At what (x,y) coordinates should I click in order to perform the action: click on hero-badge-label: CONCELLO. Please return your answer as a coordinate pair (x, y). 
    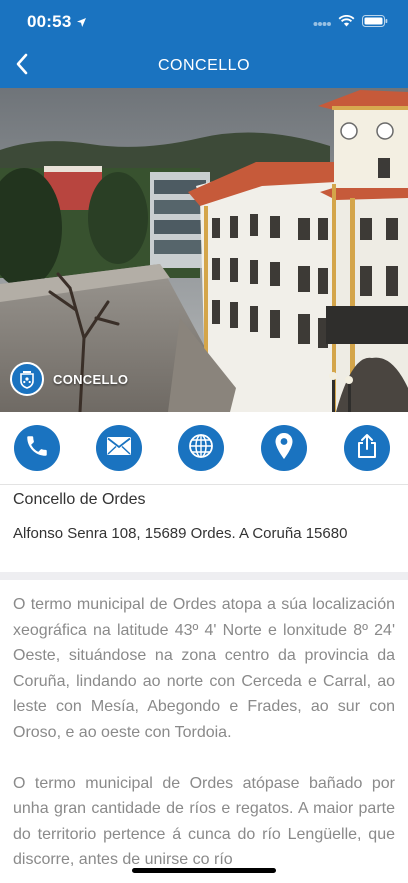
    Looking at the image, I should click on (91, 379).